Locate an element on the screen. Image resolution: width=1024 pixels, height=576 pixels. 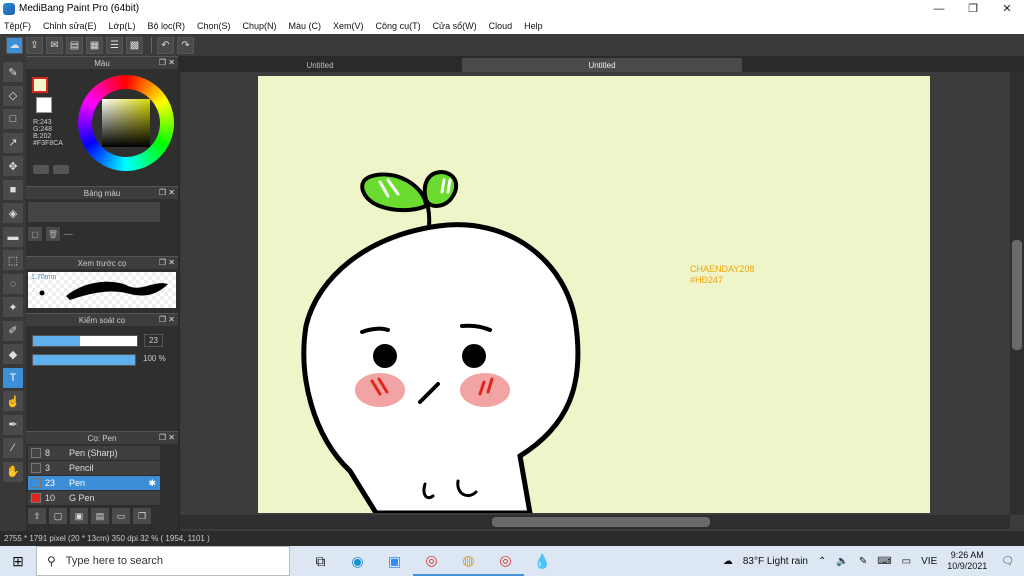
chrome-icon: ◎ is located at coordinates (431, 561).